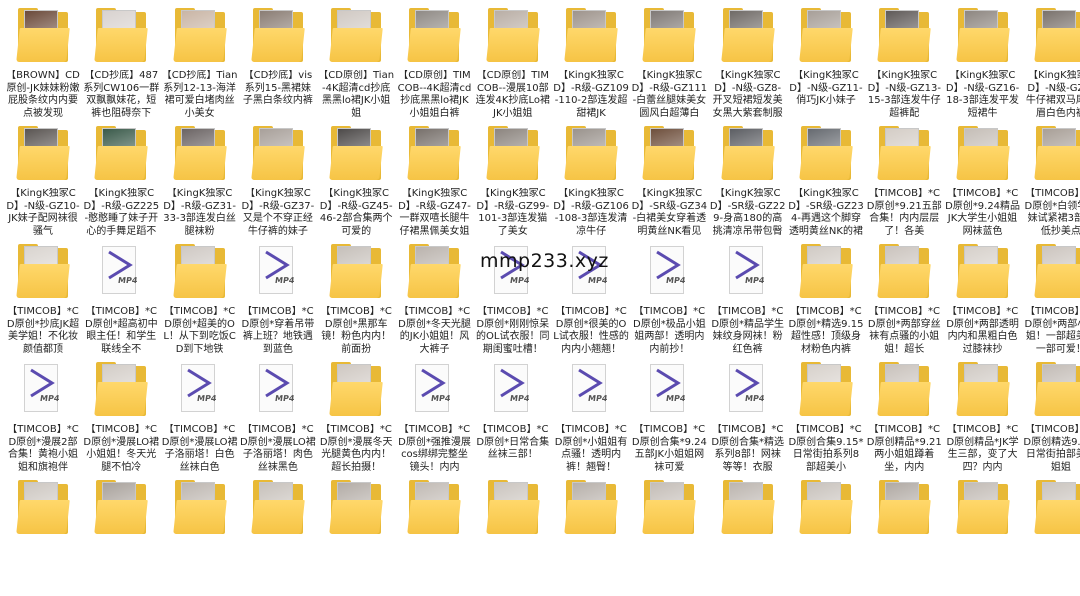 The width and height of the screenshot is (1080, 596). Describe the element at coordinates (1051, 301) in the screenshot. I see `folder-item: 【TIMCOB】*CD原创*两部小姐姐！一部超美！一部可爱！` at that location.